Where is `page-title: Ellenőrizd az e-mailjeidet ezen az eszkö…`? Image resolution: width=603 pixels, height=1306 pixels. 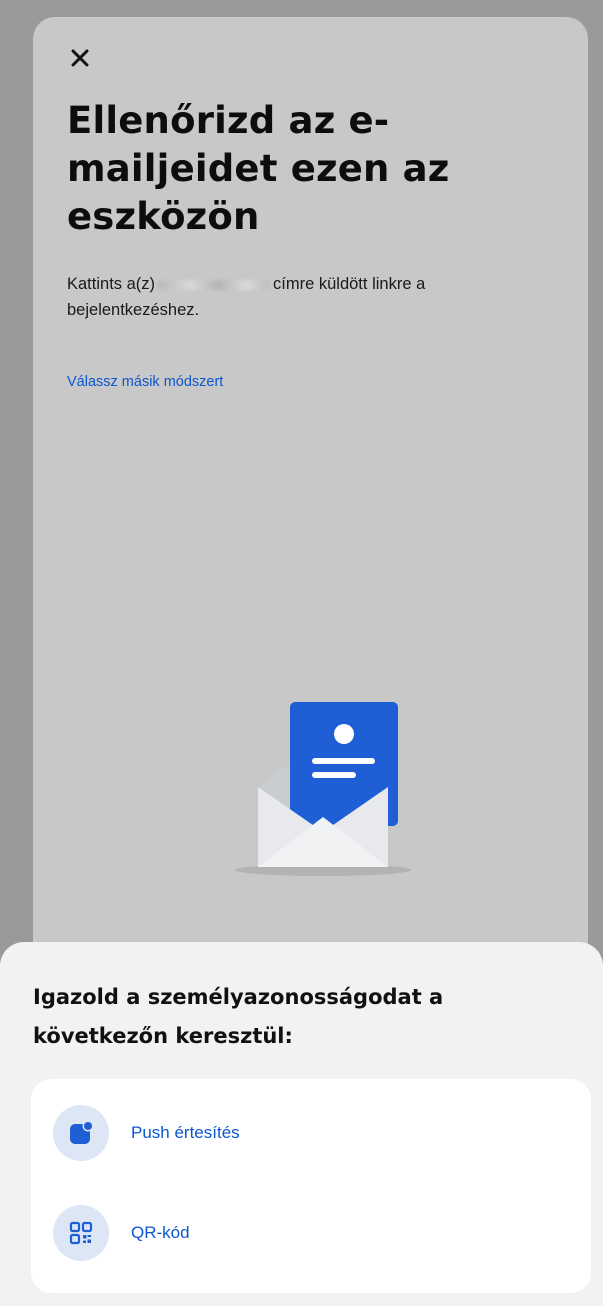 page-title: Ellenőrizd az e-mailjeidet ezen az eszkö… is located at coordinates (258, 168).